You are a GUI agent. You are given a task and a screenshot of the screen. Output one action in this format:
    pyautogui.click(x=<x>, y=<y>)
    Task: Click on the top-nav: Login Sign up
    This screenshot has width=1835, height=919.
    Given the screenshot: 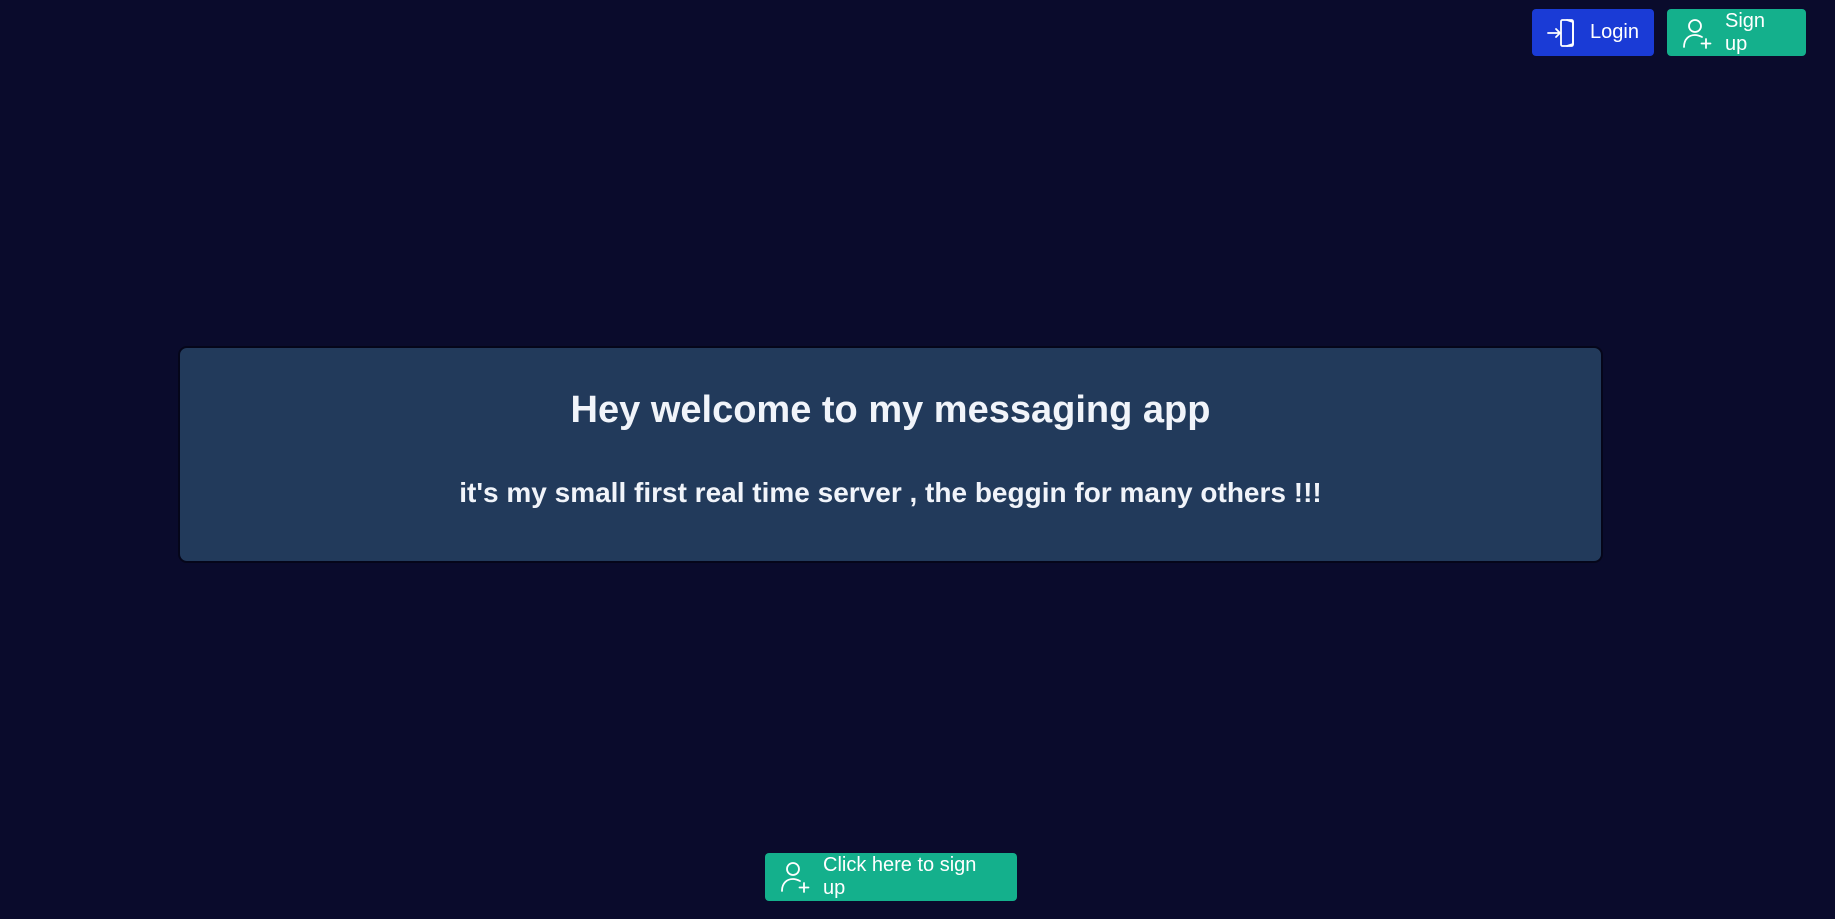 What is the action you would take?
    pyautogui.click(x=1669, y=32)
    